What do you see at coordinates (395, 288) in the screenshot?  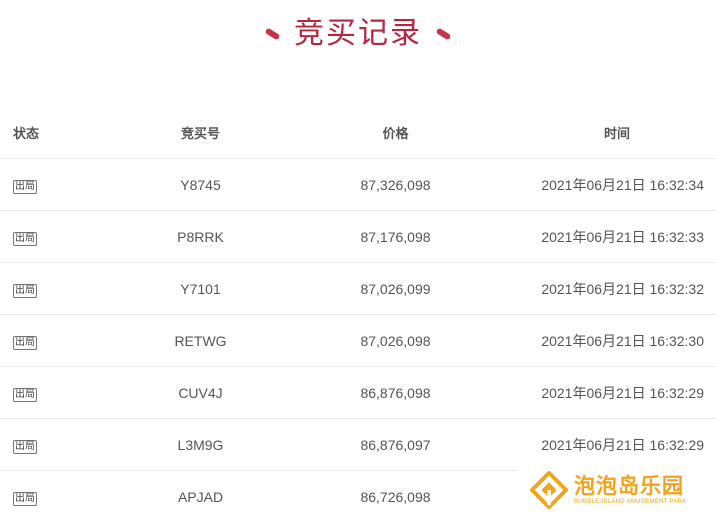 I see `price-cell: 87,026,099` at bounding box center [395, 288].